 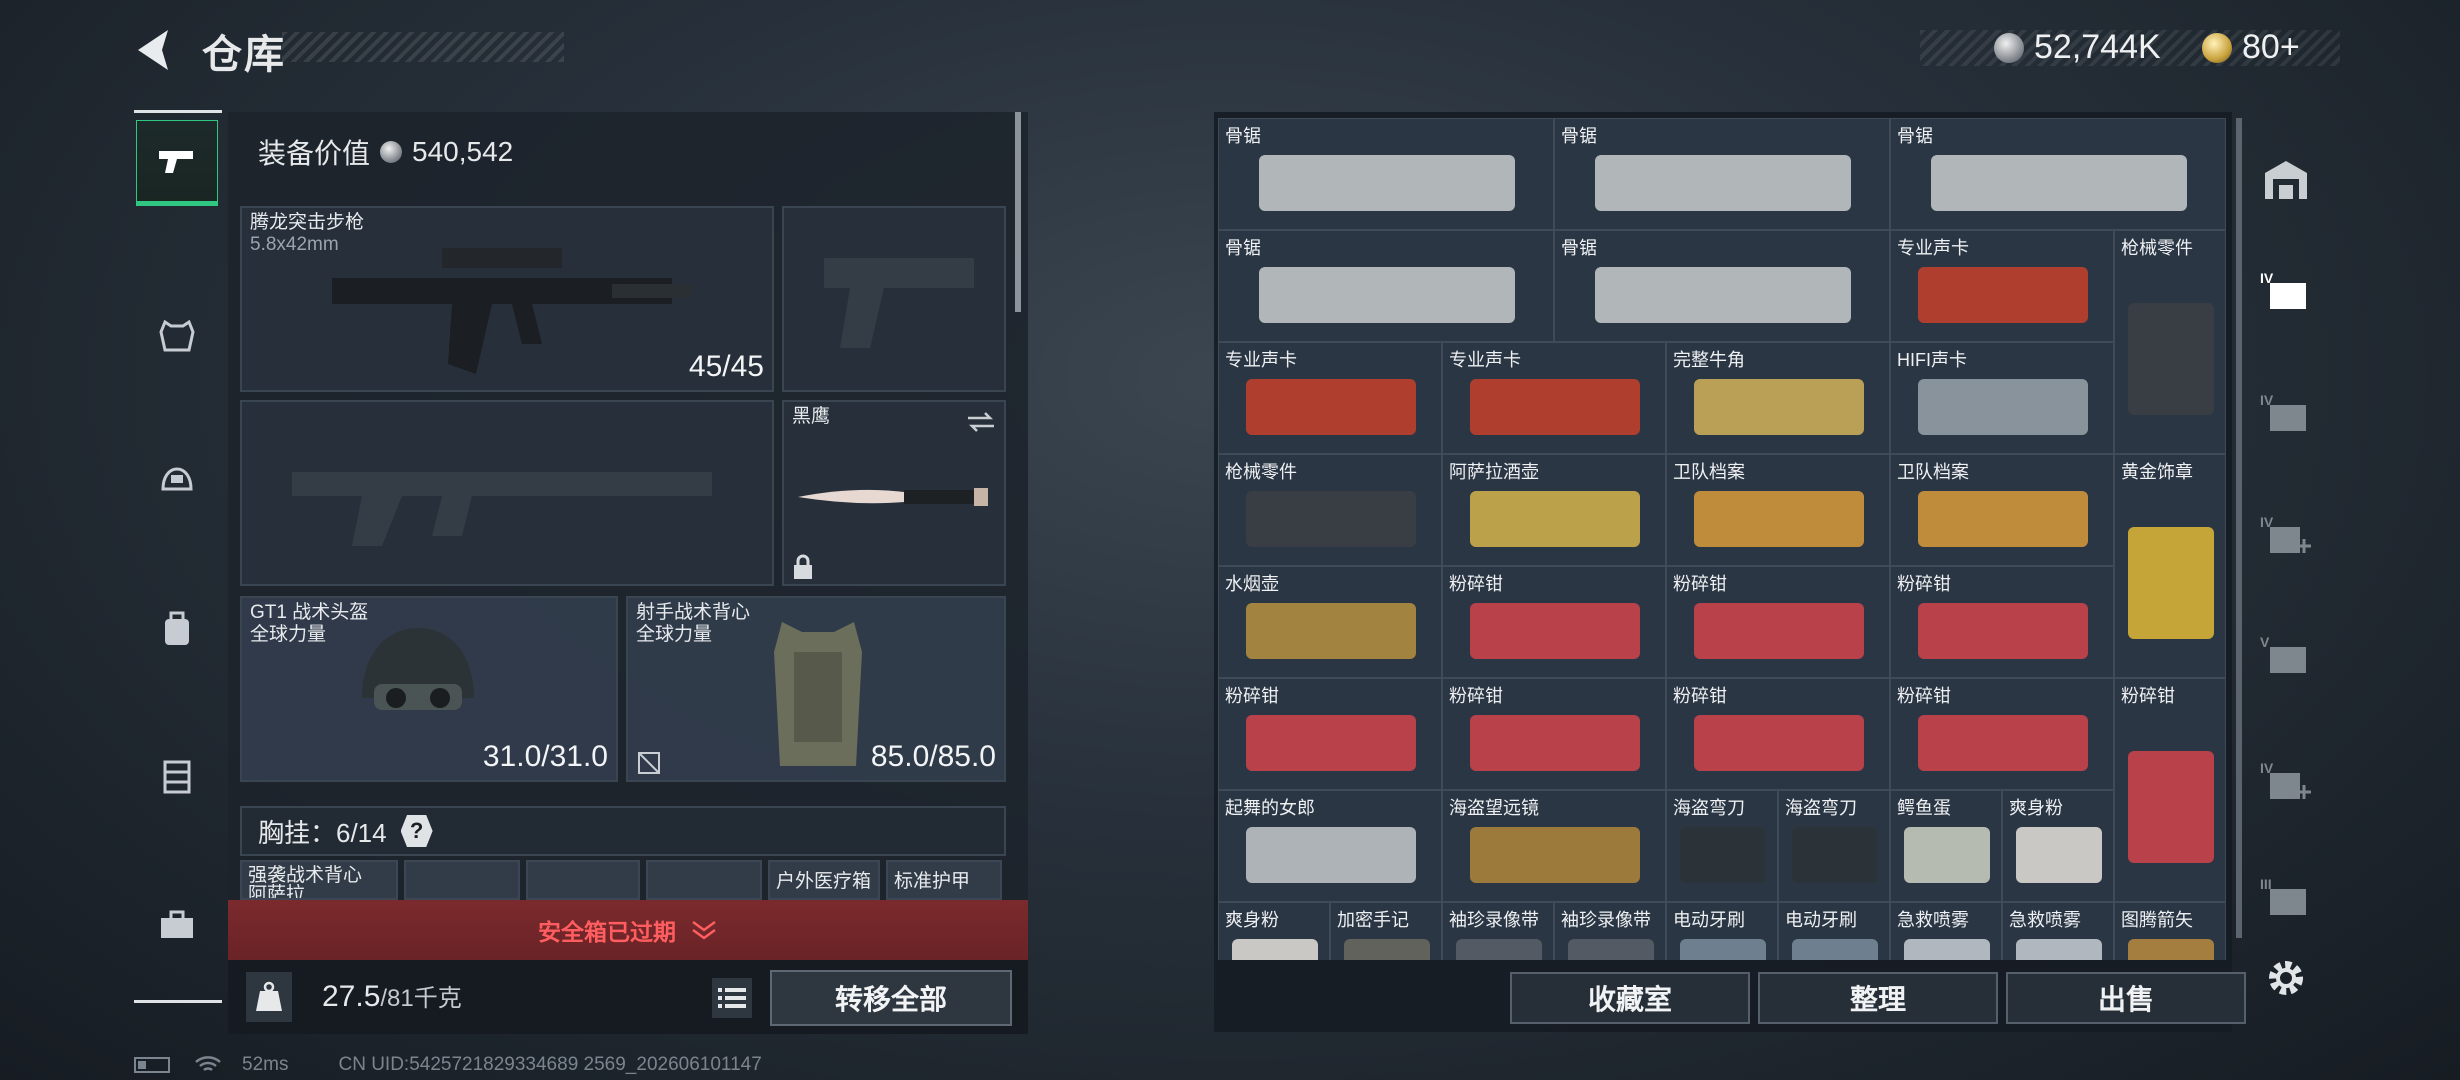 What do you see at coordinates (416, 831) in the screenshot?
I see `help-icon: ?` at bounding box center [416, 831].